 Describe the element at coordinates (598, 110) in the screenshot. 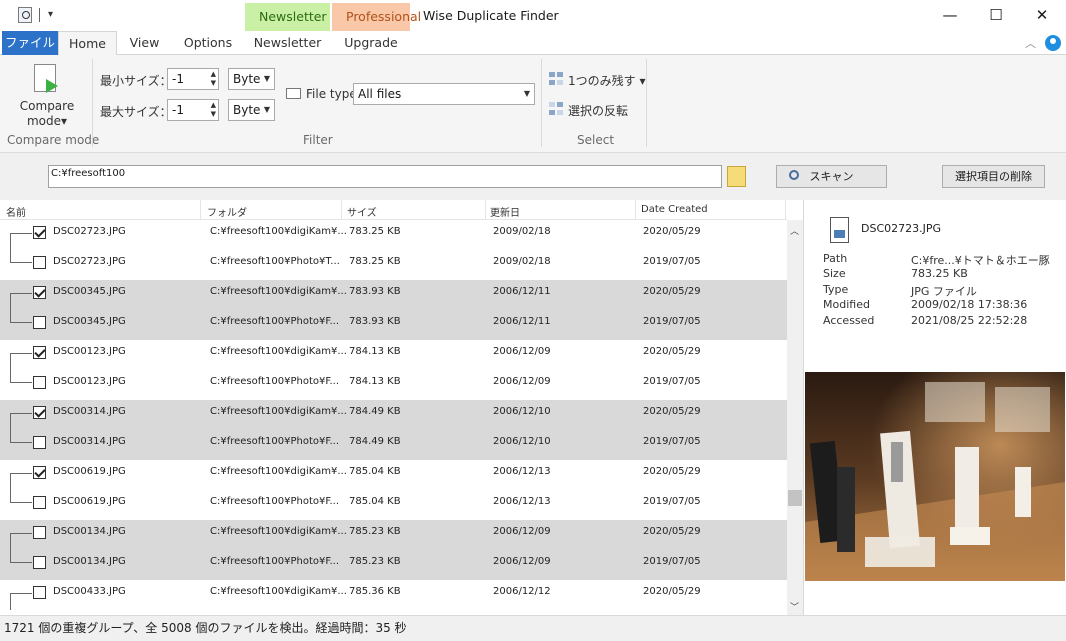

I see `invert-selection-button: 選択の反転` at that location.